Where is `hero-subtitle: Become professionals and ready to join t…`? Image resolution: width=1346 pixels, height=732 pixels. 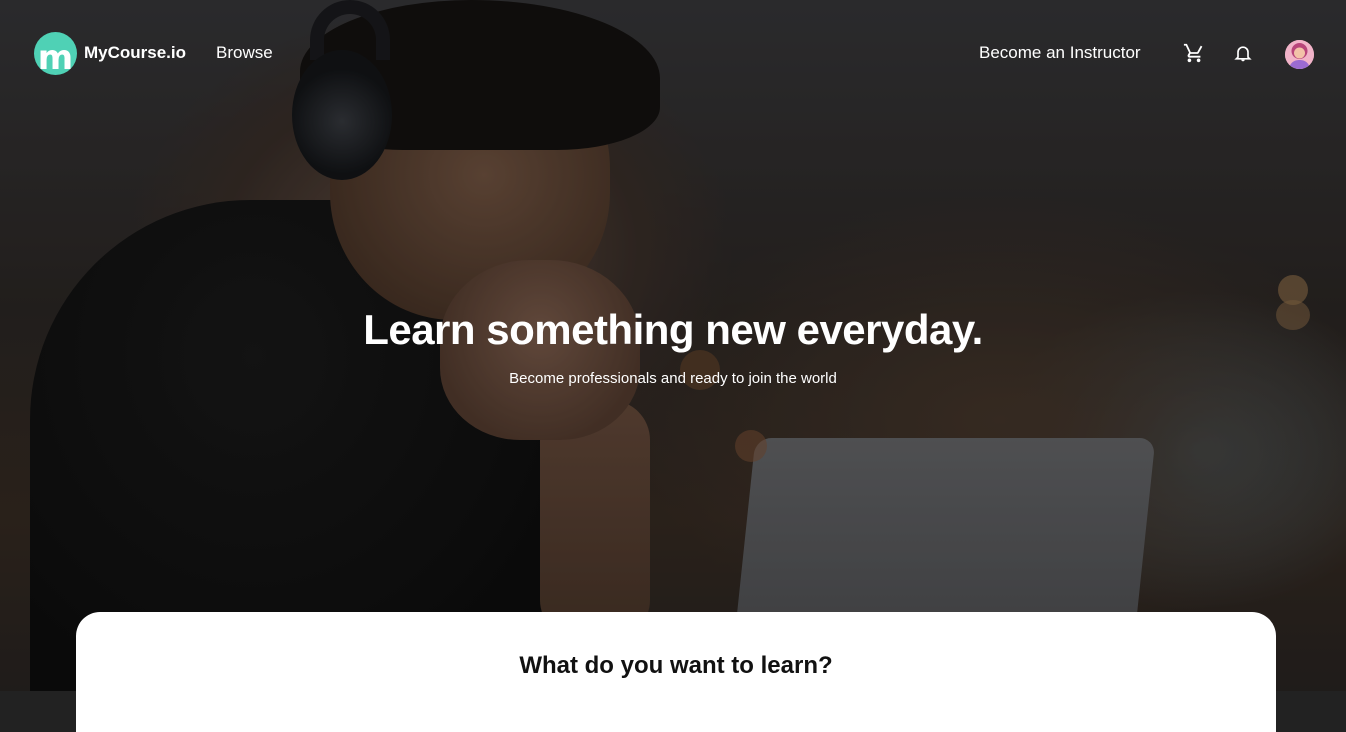
hero-subtitle: Become professionals and ready to join t… is located at coordinates (673, 378).